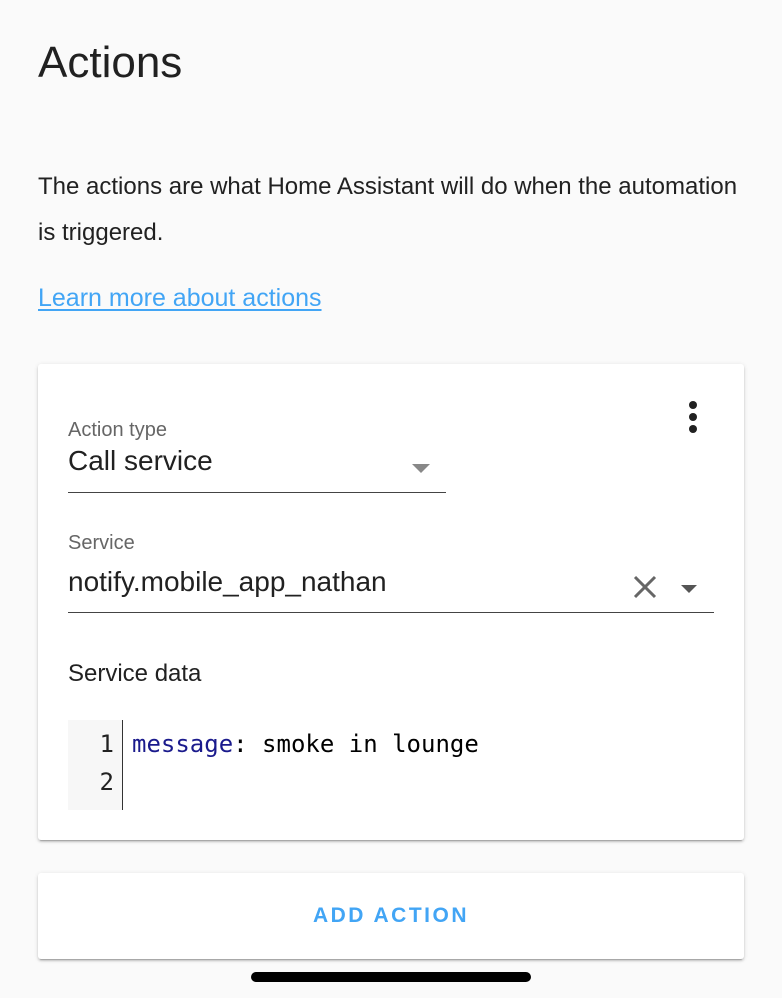 The image size is (782, 998). I want to click on add-action-button: ADD ACTION, so click(391, 916).